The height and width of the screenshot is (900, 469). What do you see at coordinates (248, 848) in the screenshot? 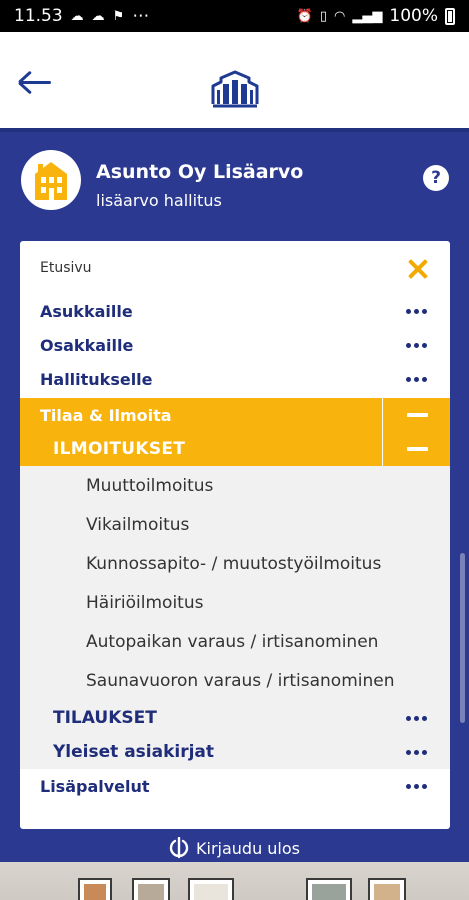
I see `logout-label: Kirjaudu ulos` at bounding box center [248, 848].